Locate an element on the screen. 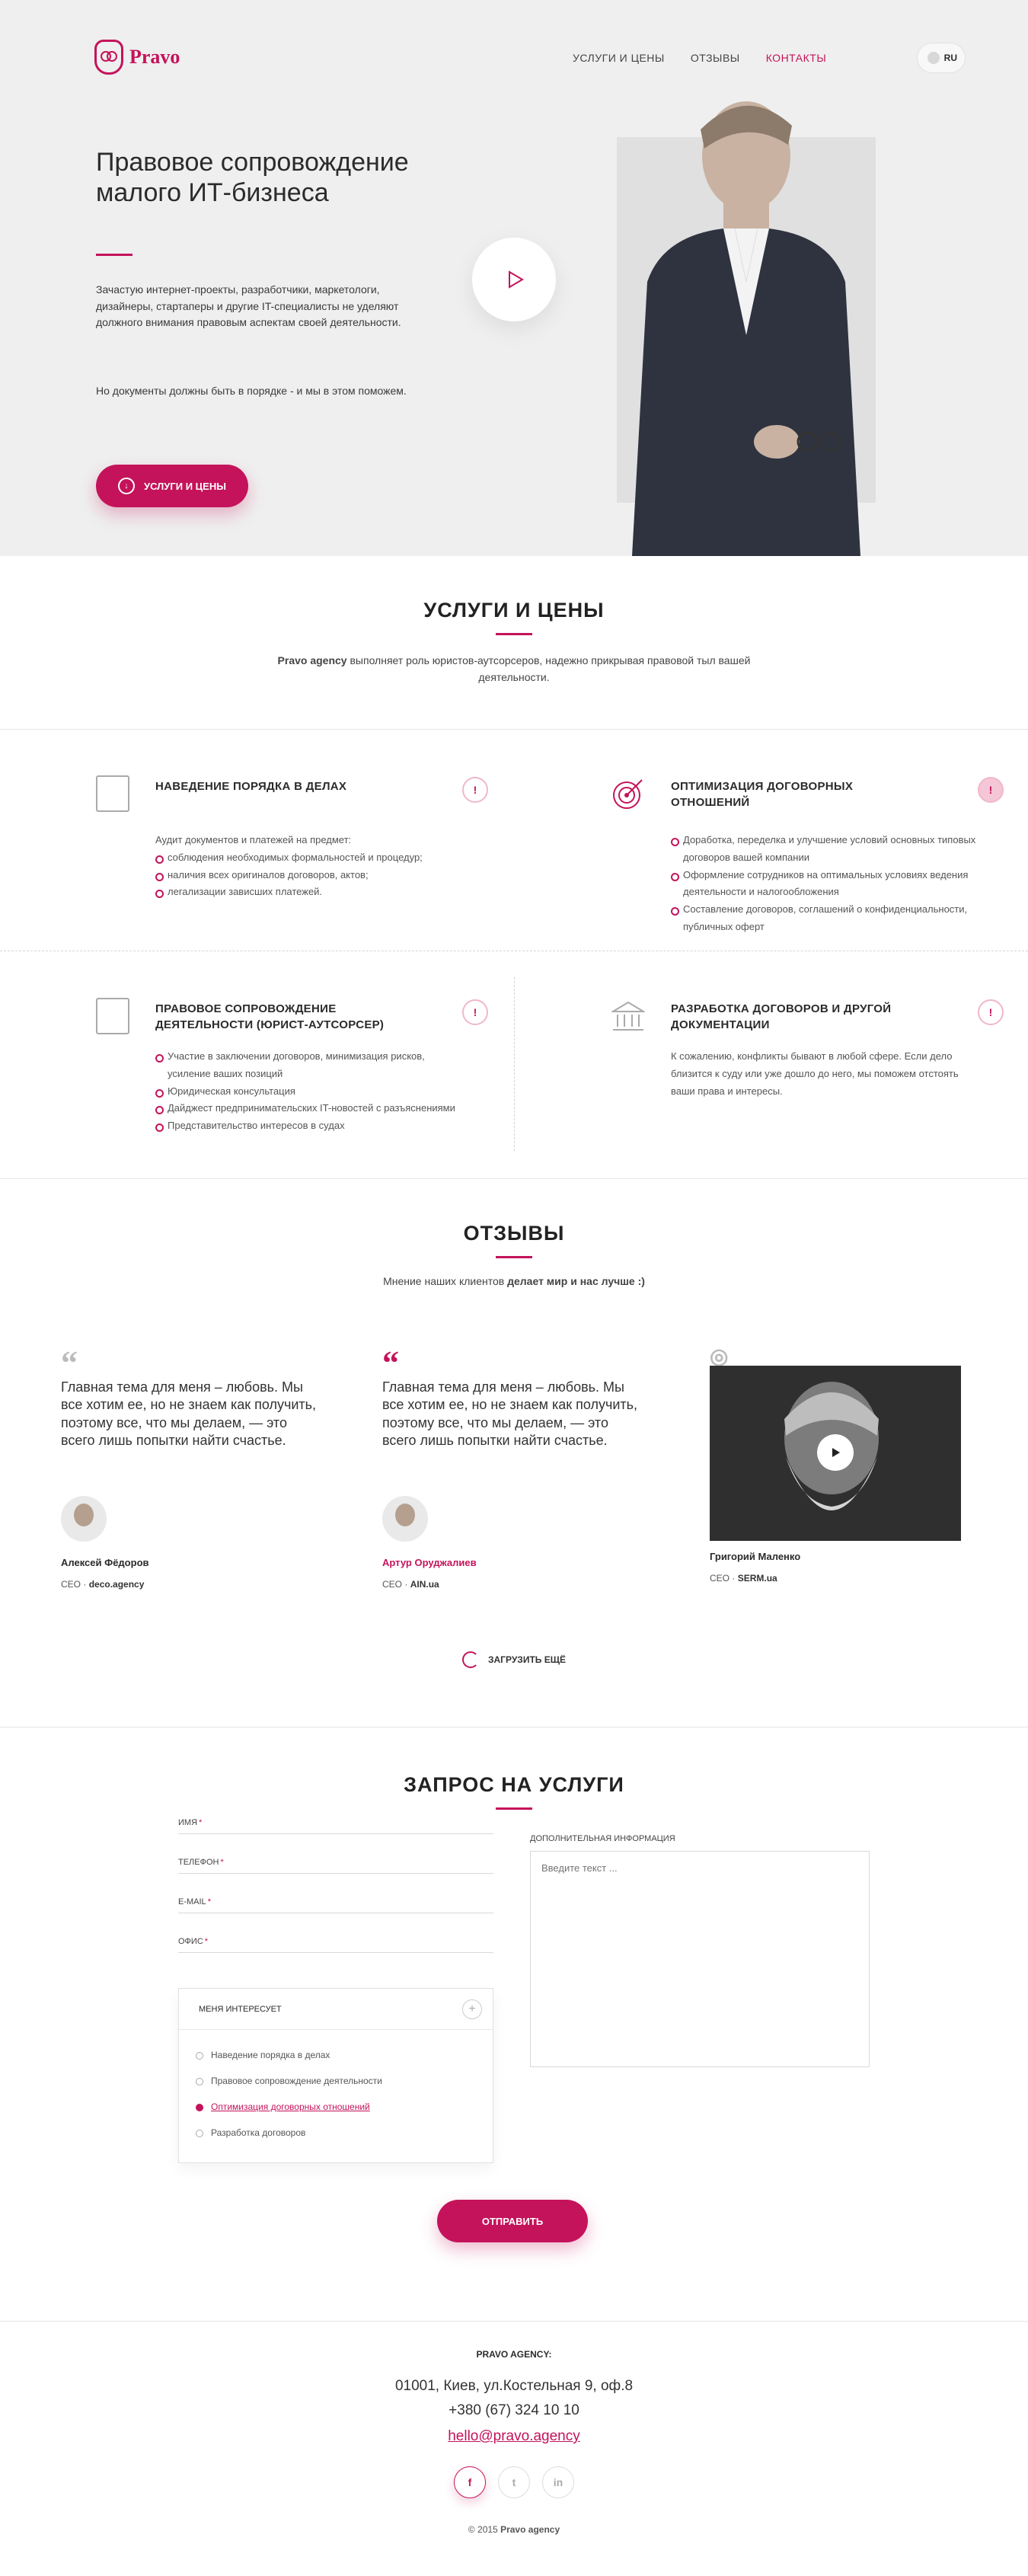 This screenshot has width=1028, height=2576. twitter-icon: t is located at coordinates (514, 2482).